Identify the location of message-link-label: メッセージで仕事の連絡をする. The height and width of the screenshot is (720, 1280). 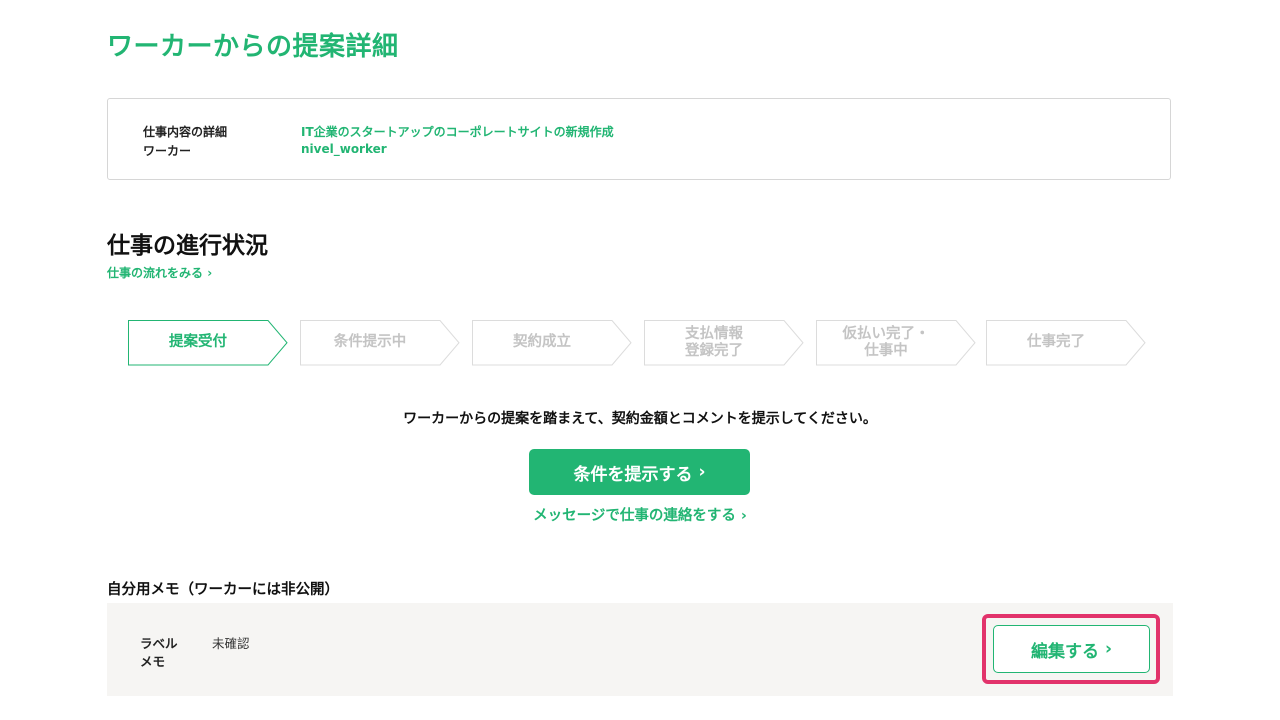
(634, 516).